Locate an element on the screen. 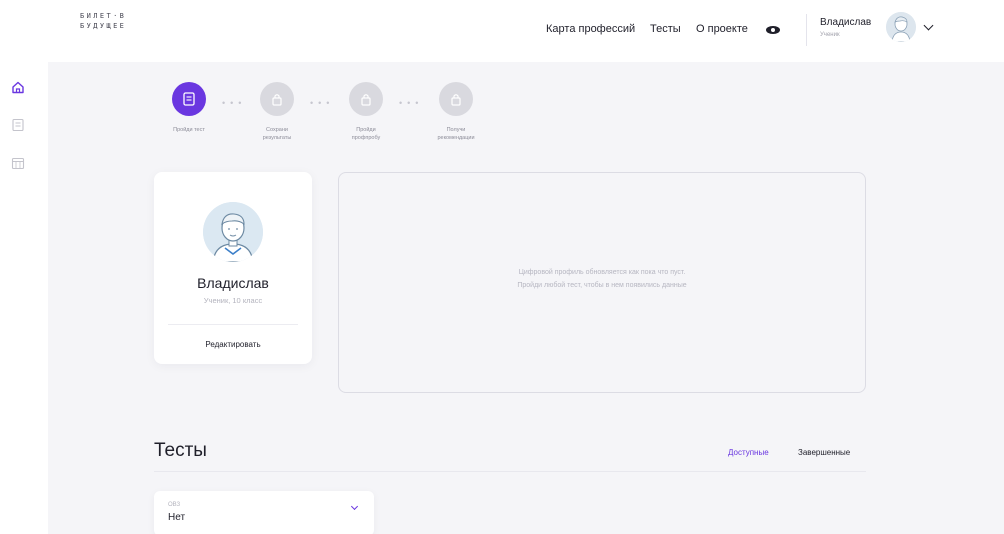  step-save-results is located at coordinates (277, 99).